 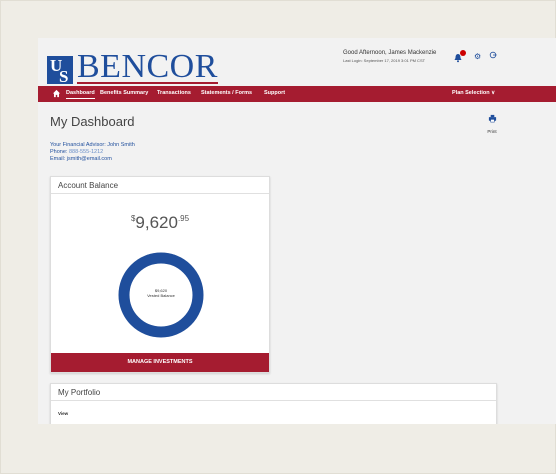 I want to click on print-label: Print, so click(x=492, y=131).